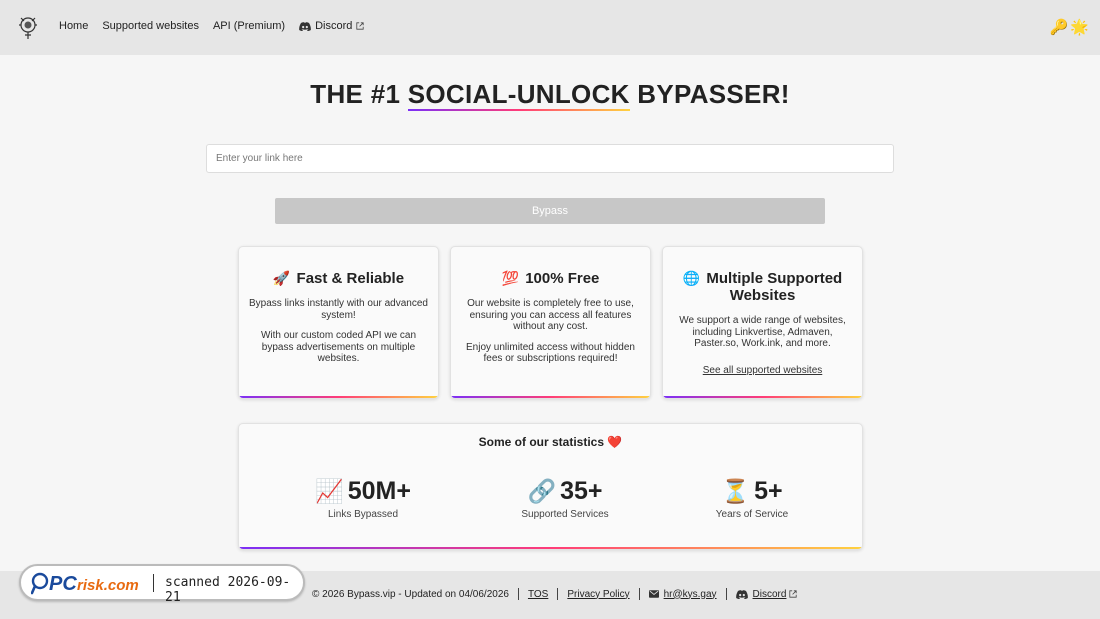  What do you see at coordinates (709, 94) in the screenshot?
I see `title-suffix: BYPASSER!` at bounding box center [709, 94].